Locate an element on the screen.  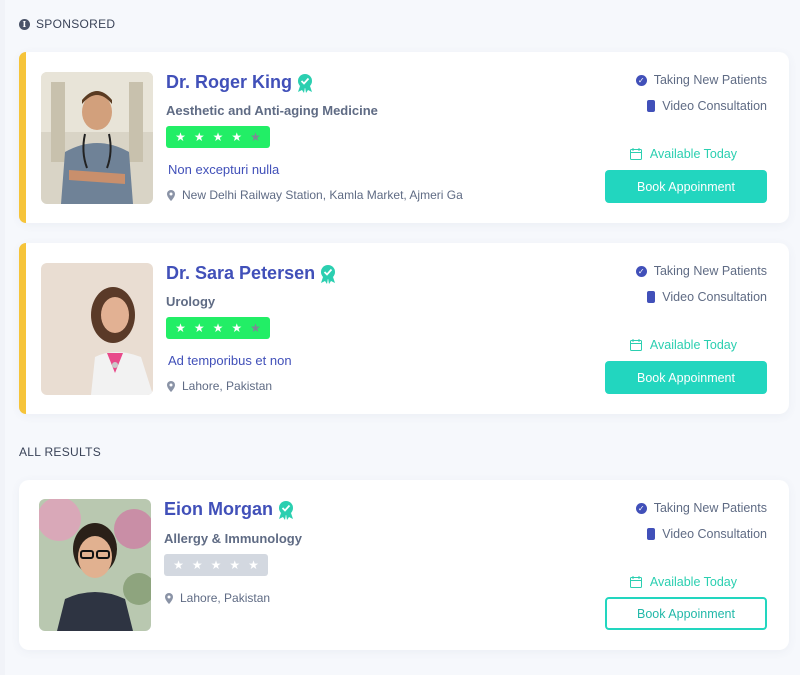
all-results-label-text: ALL RESULTS is located at coordinates (60, 452).